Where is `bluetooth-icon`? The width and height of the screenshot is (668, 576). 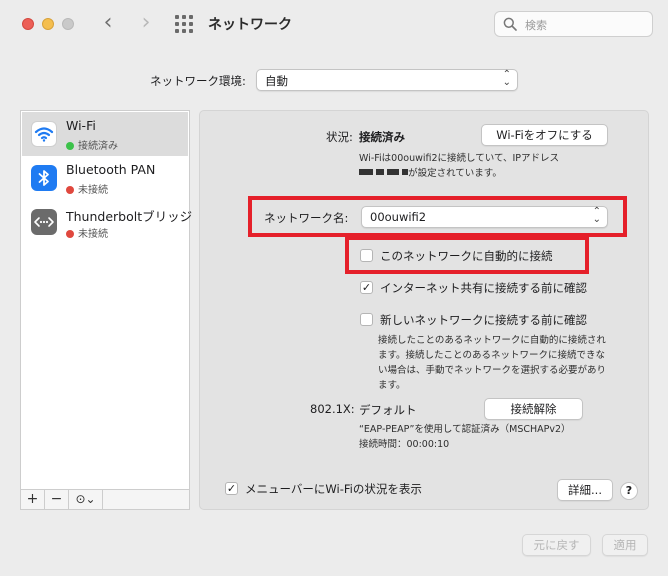 bluetooth-icon is located at coordinates (44, 178).